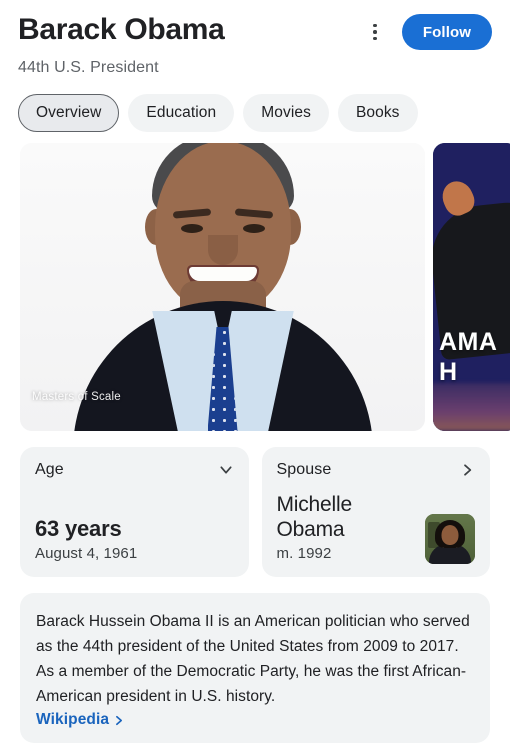 The height and width of the screenshot is (750, 510). Describe the element at coordinates (78, 528) in the screenshot. I see `fact-value-age: 63 years` at that location.